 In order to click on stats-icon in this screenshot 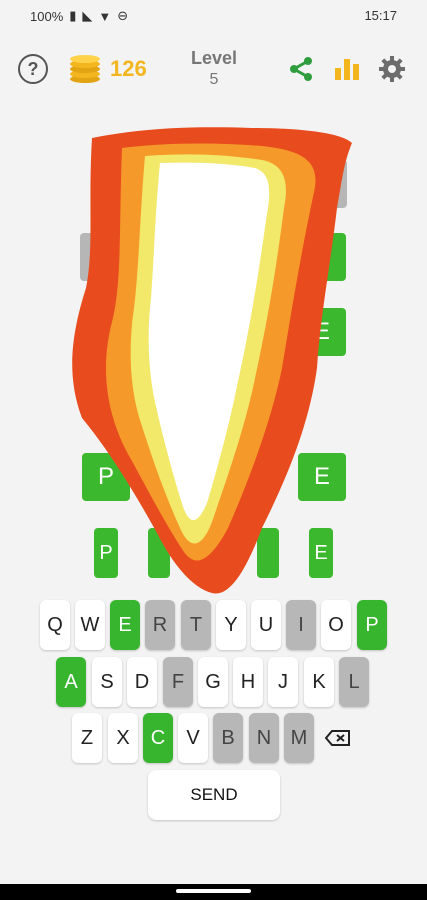, I will do `click(347, 68)`.